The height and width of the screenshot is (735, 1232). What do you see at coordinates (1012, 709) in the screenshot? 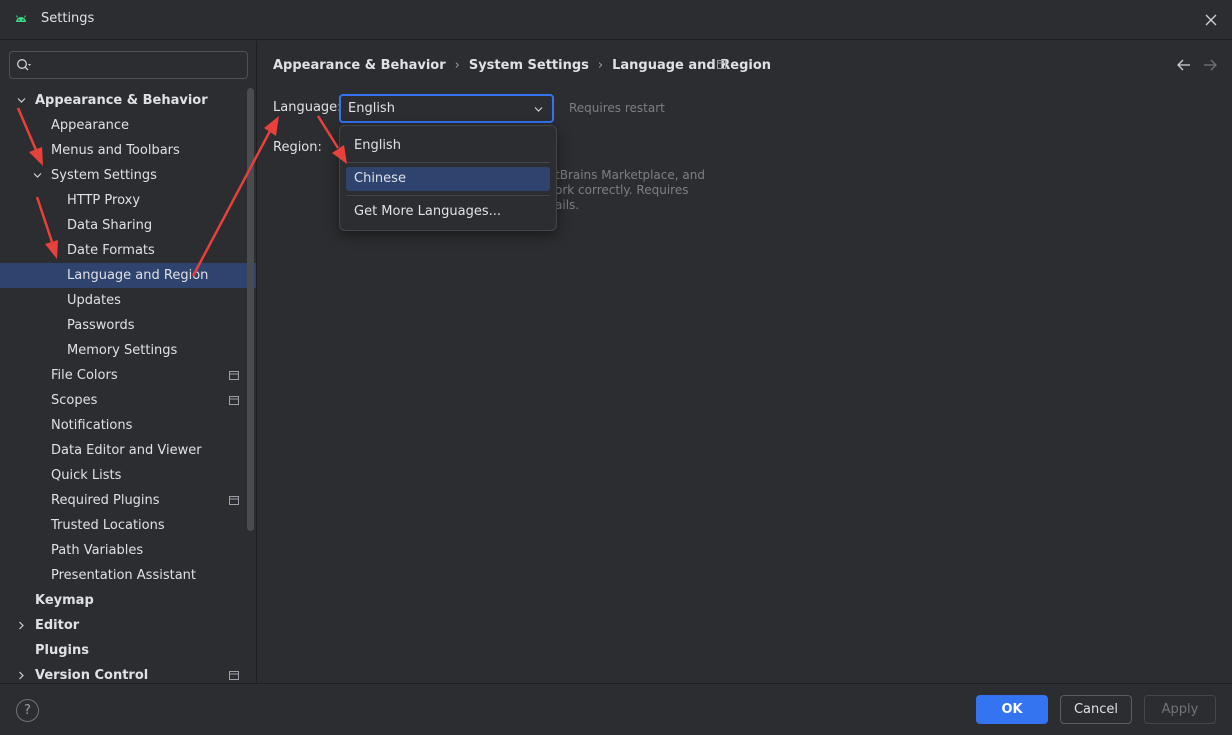
I see `ok-button: OK` at bounding box center [1012, 709].